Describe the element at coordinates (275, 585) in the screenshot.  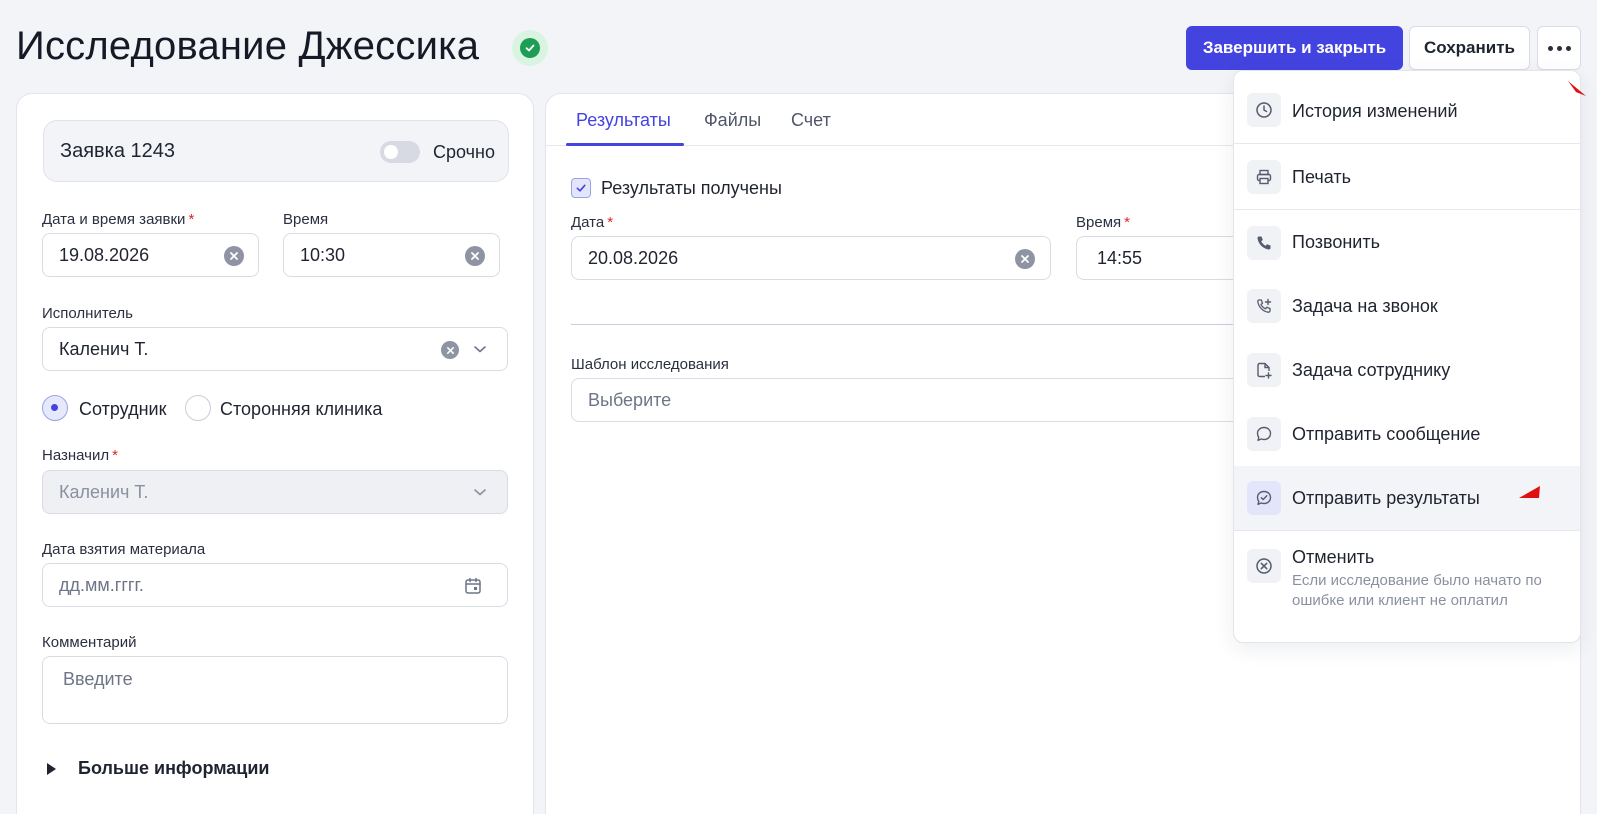
I see `material-date-input: дд.мм.гггг.` at that location.